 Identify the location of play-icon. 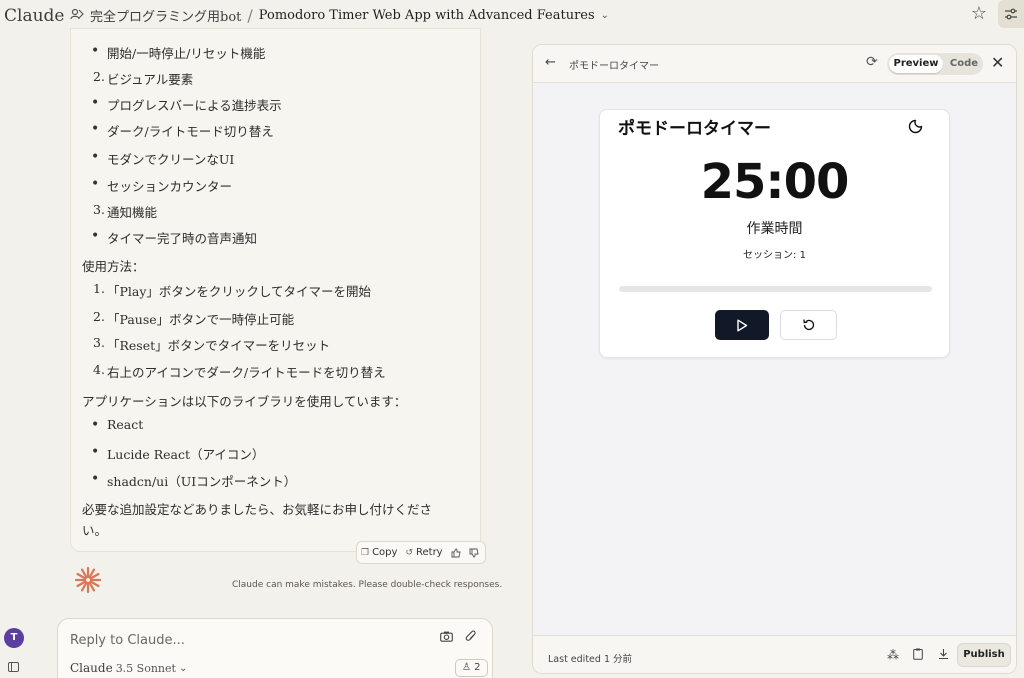
(742, 325).